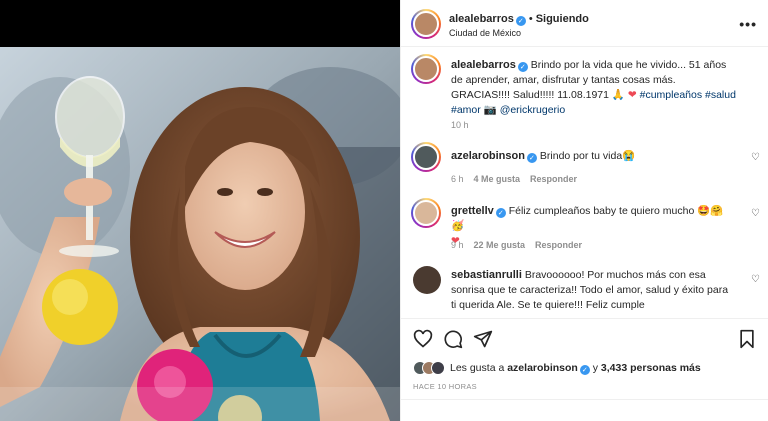  Describe the element at coordinates (490, 110) in the screenshot. I see `camera-emoji: 📷` at that location.